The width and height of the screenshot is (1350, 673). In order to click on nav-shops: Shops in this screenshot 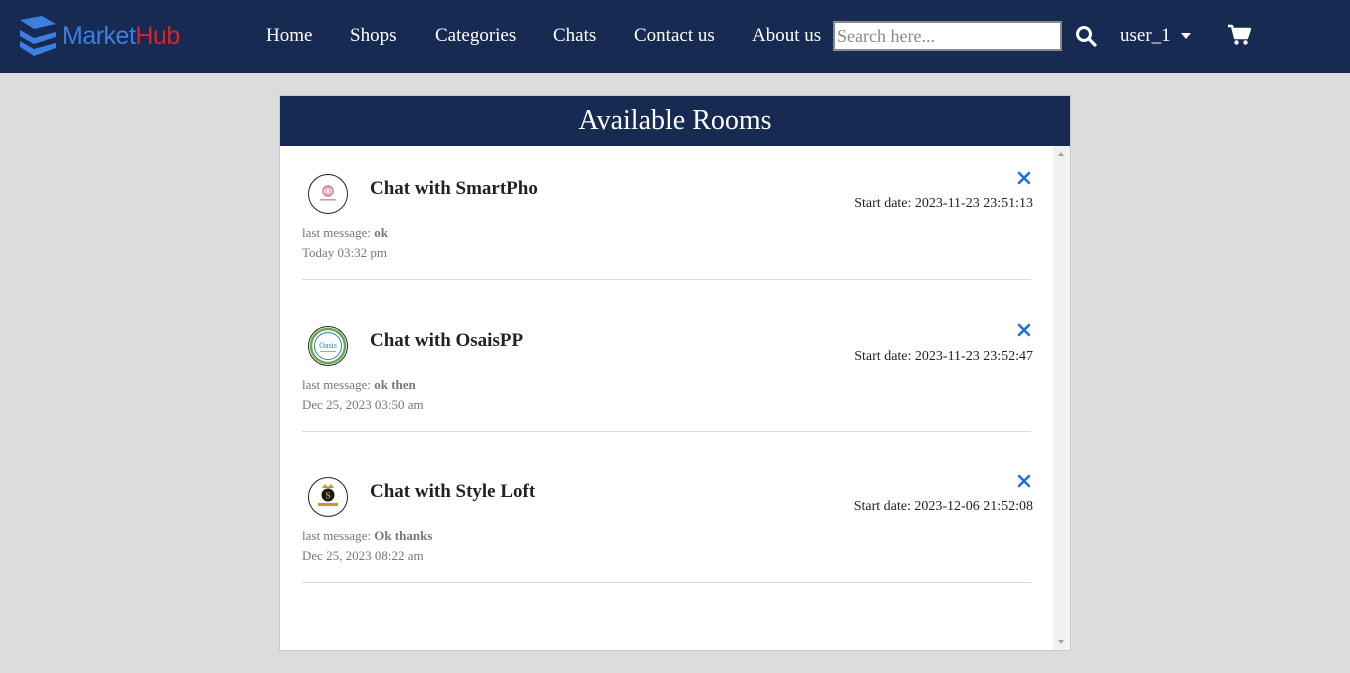, I will do `click(373, 36)`.